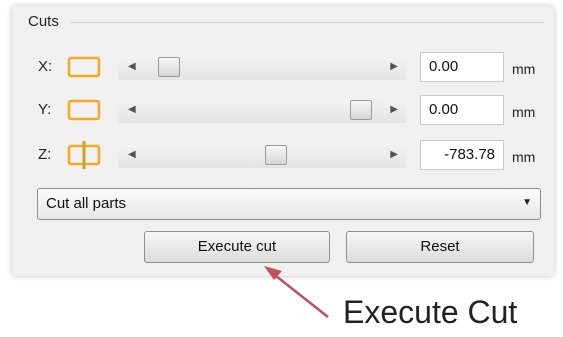  I want to click on x-value-input: 0.00, so click(462, 67).